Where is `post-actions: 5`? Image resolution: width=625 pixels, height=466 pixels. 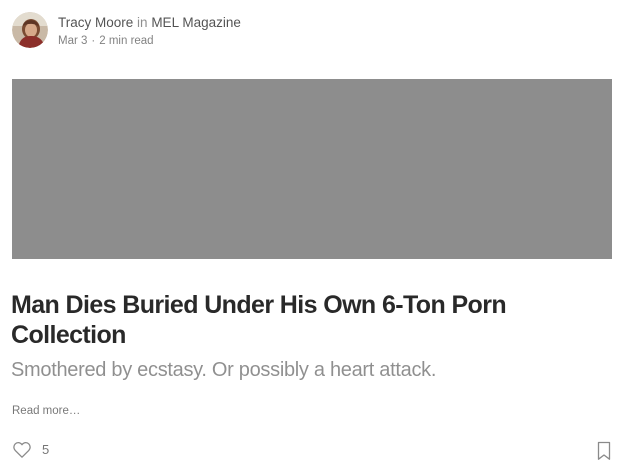 post-actions: 5 is located at coordinates (30, 450).